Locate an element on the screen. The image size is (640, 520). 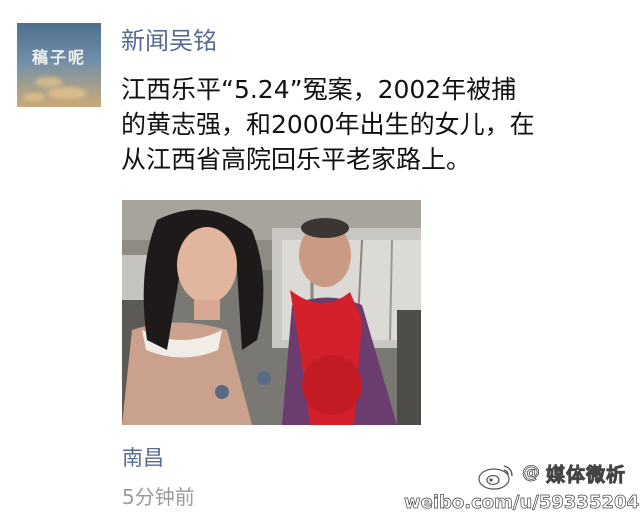
weibo-logo-icon is located at coordinates (495, 477).